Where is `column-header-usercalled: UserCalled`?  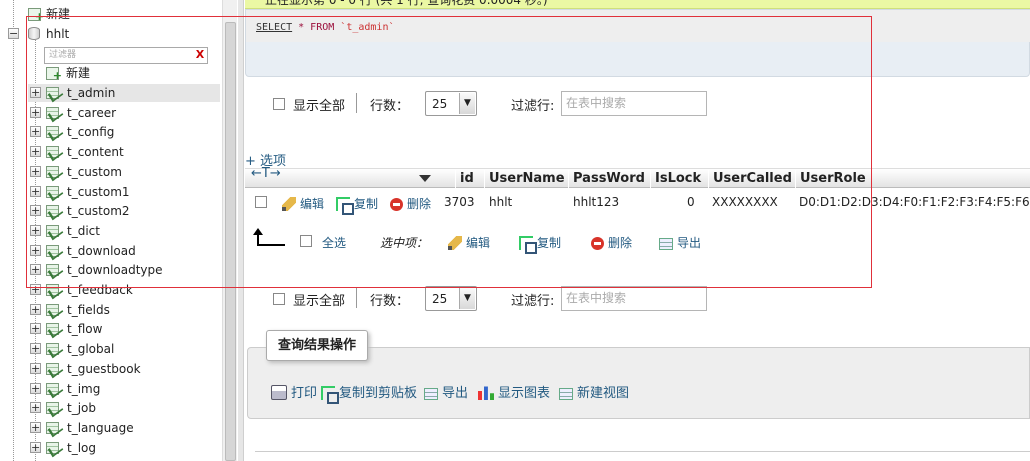
column-header-usercalled: UserCalled is located at coordinates (750, 179).